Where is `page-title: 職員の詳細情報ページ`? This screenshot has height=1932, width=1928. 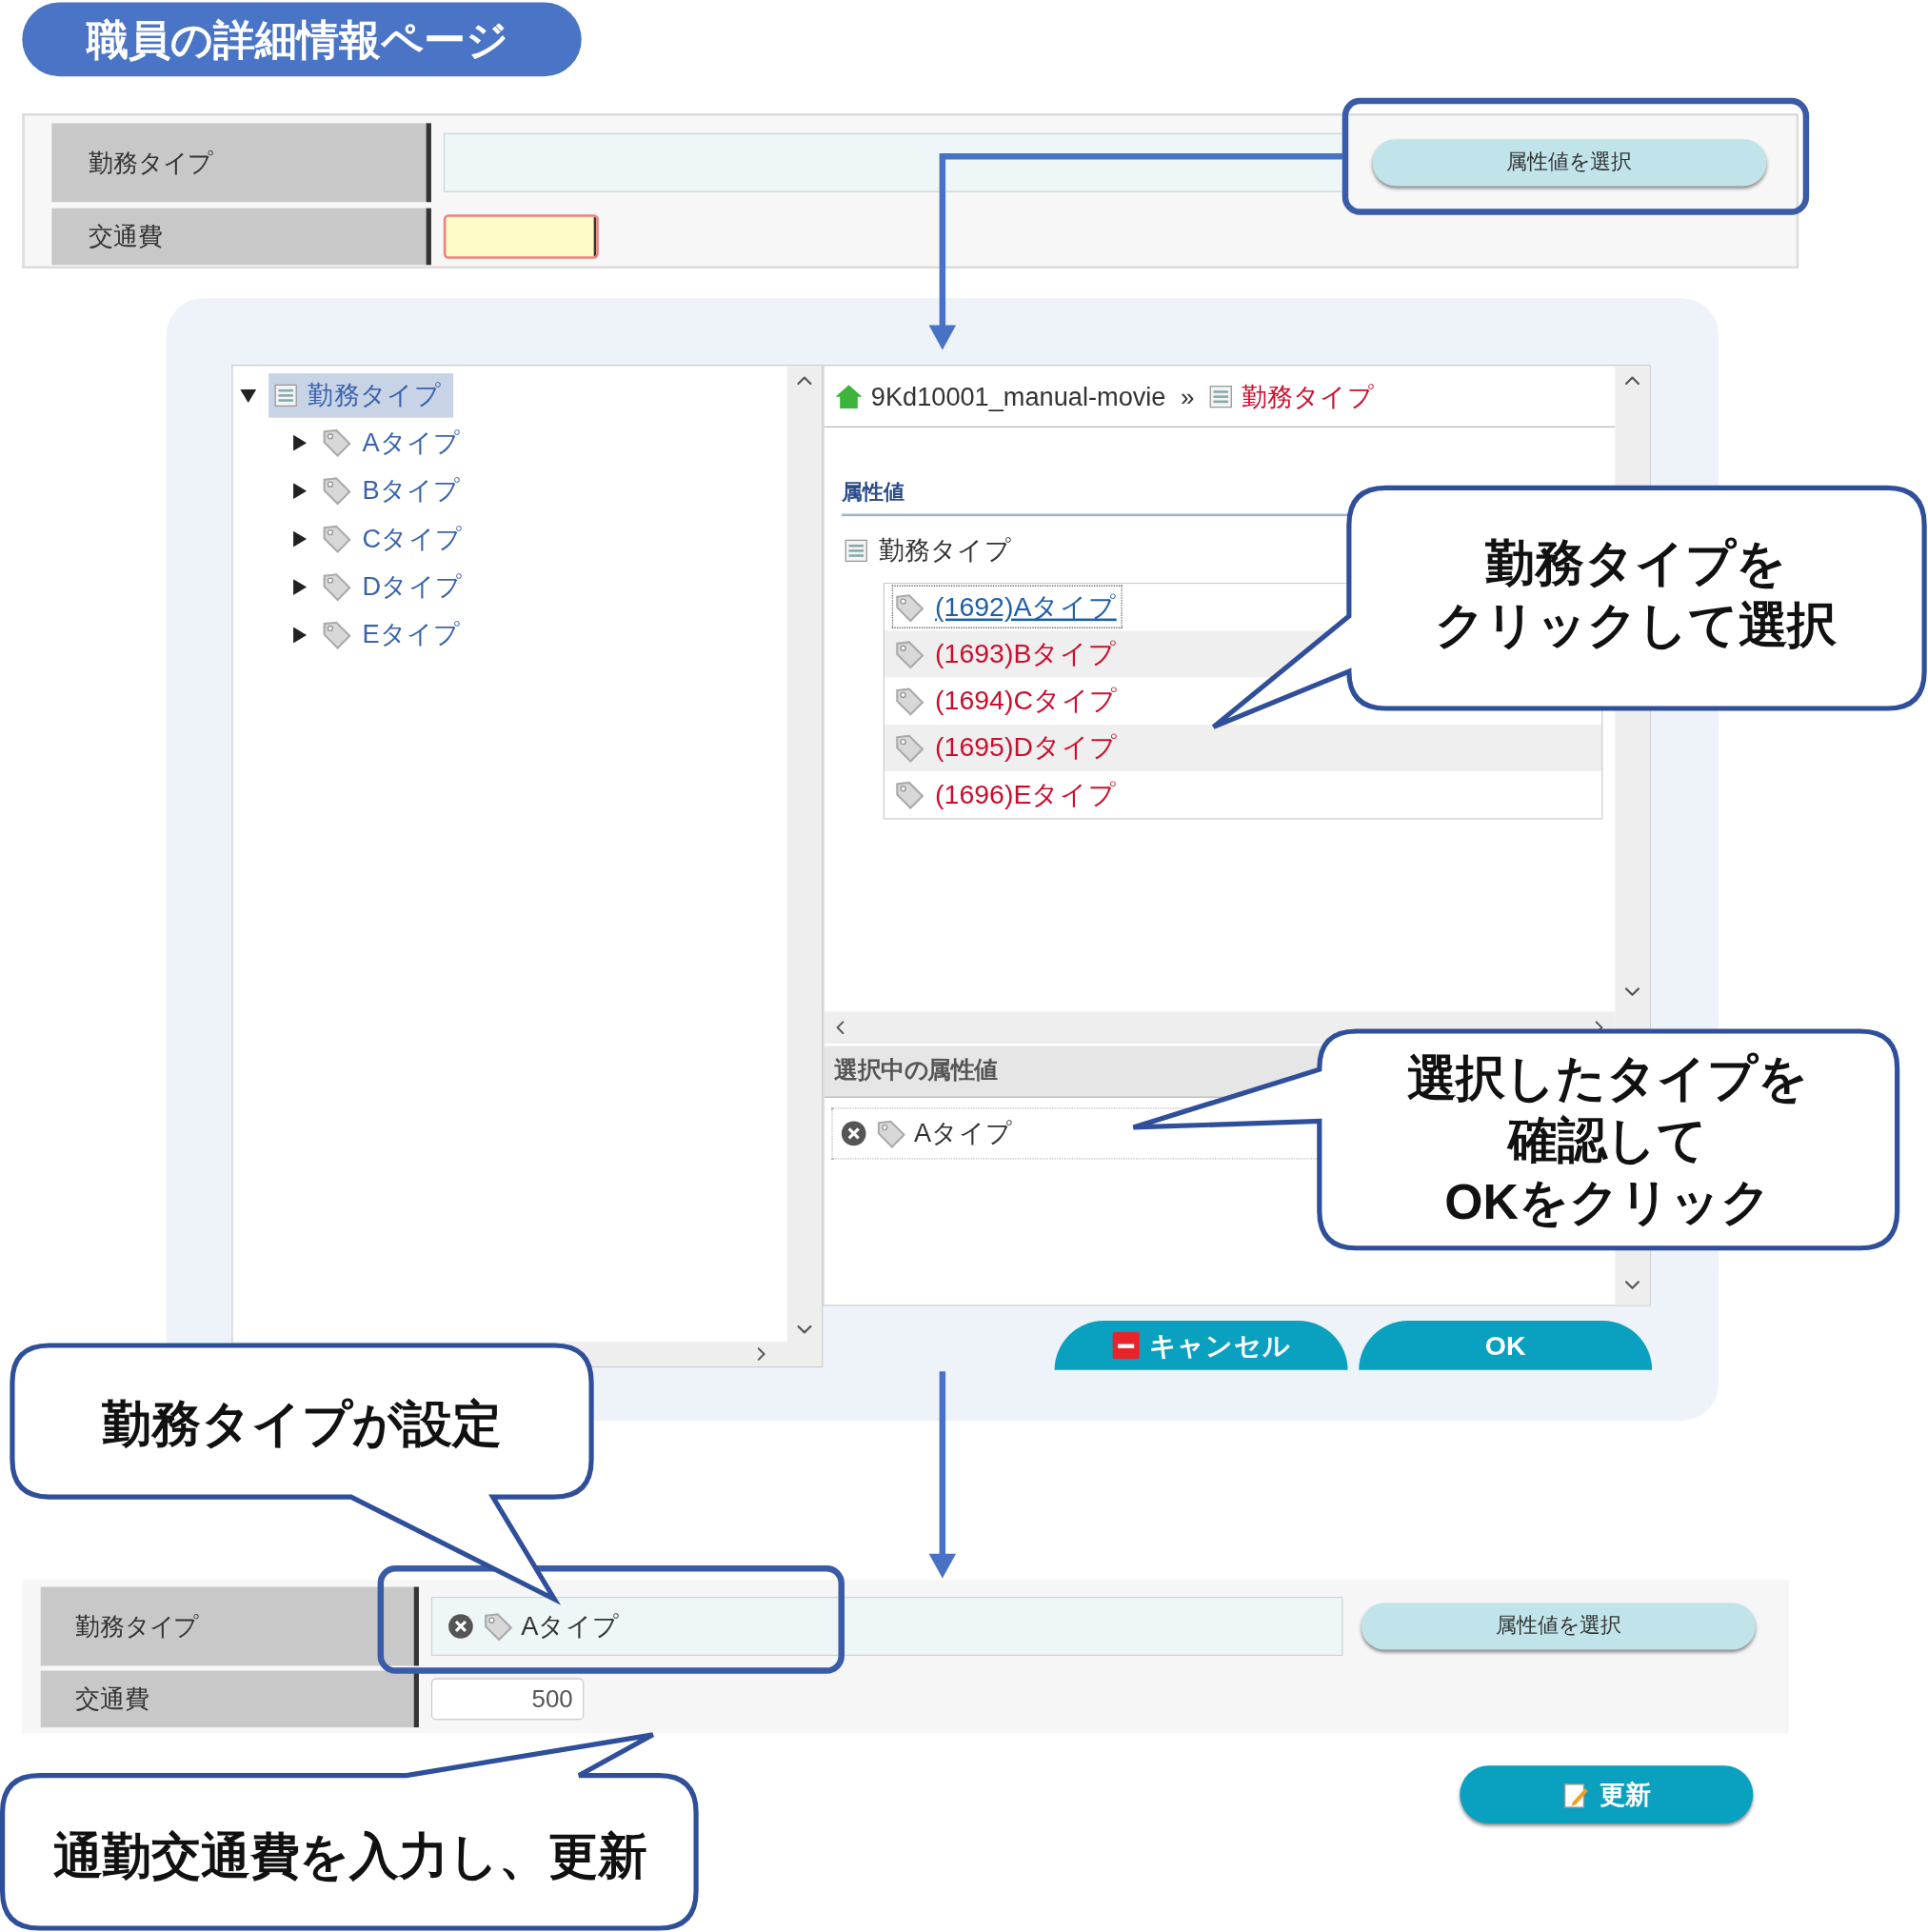 page-title: 職員の詳細情報ページ is located at coordinates (302, 39).